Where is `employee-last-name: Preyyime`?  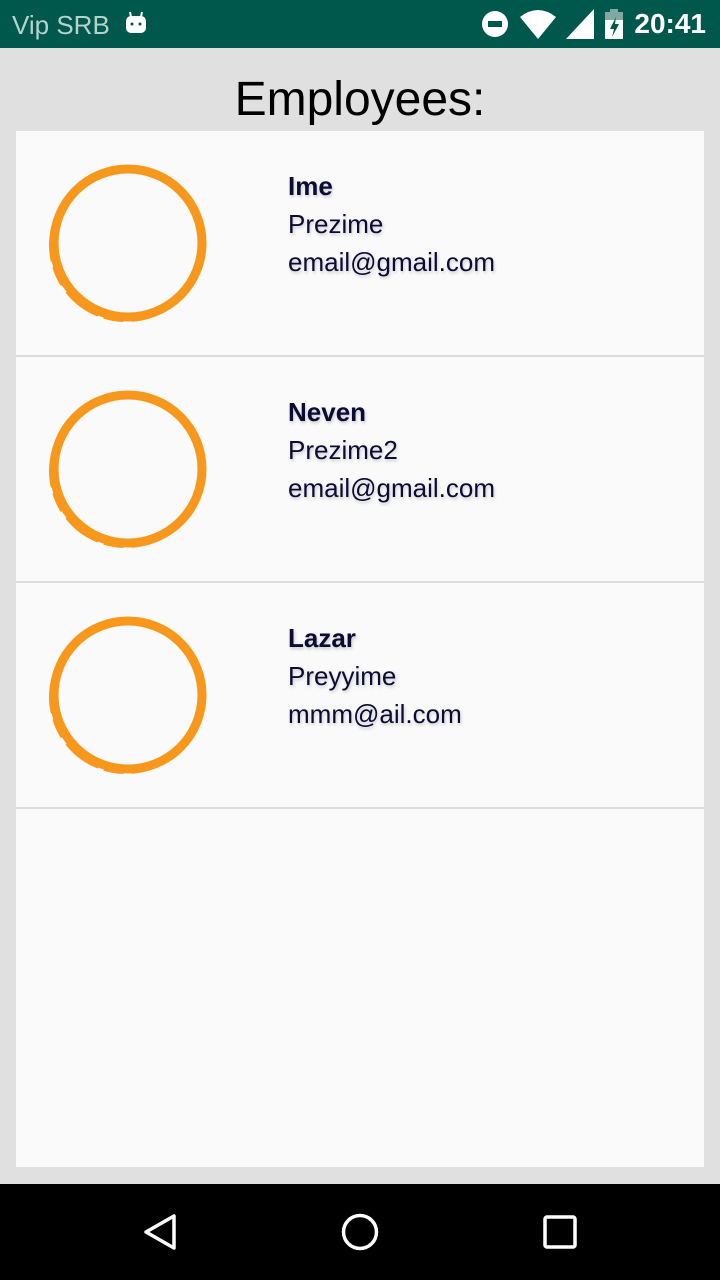
employee-last-name: Preyyime is located at coordinates (342, 676).